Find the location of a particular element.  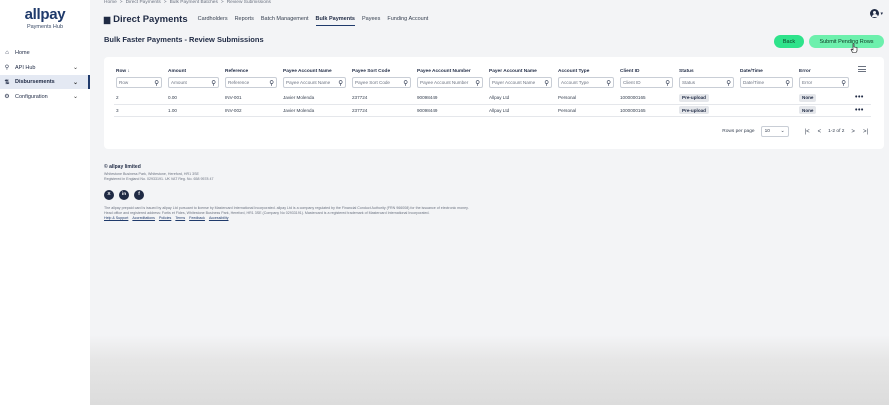

column-header-amount: Amount is located at coordinates (194, 71).